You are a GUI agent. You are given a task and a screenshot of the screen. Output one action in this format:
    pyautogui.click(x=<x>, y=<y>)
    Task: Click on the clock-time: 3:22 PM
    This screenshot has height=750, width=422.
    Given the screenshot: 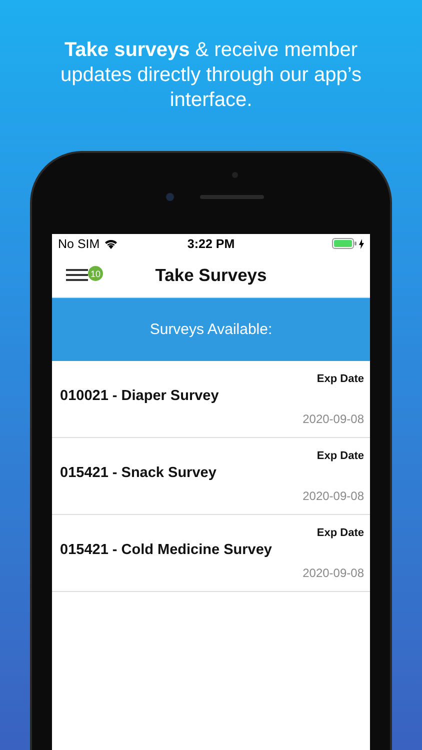 What is the action you would take?
    pyautogui.click(x=211, y=243)
    